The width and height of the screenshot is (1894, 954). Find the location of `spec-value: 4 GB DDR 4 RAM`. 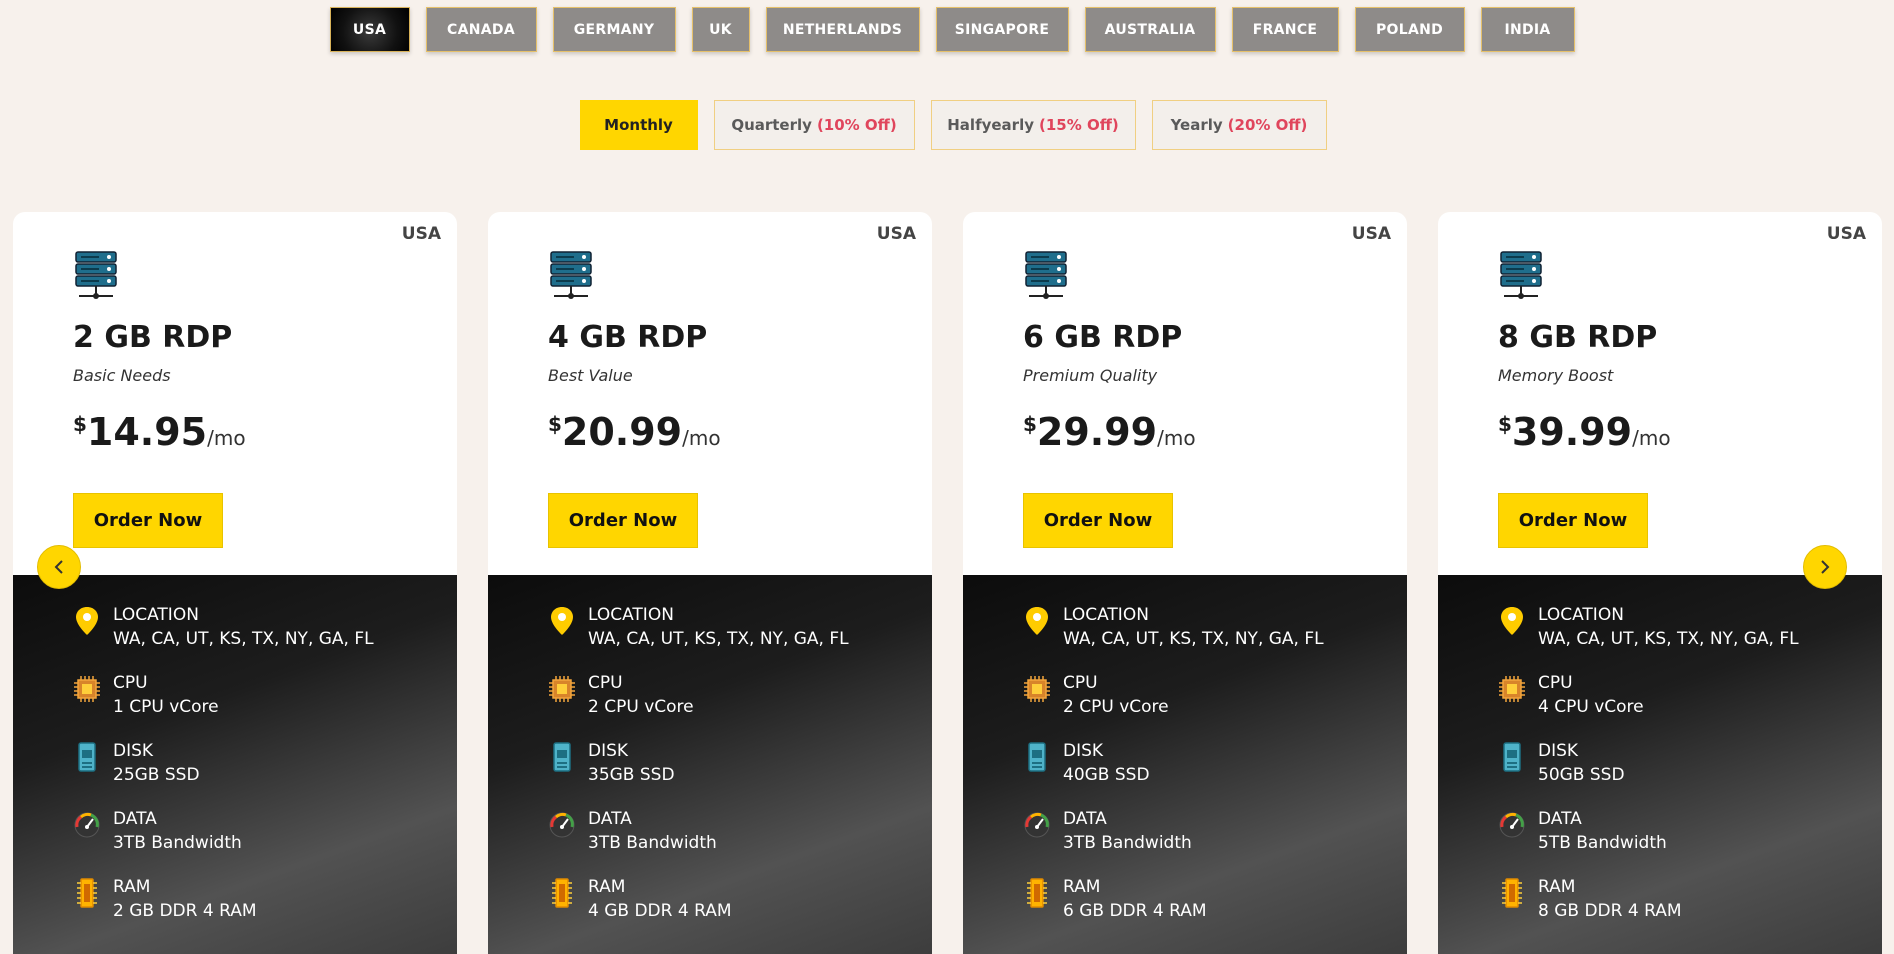

spec-value: 4 GB DDR 4 RAM is located at coordinates (660, 911).